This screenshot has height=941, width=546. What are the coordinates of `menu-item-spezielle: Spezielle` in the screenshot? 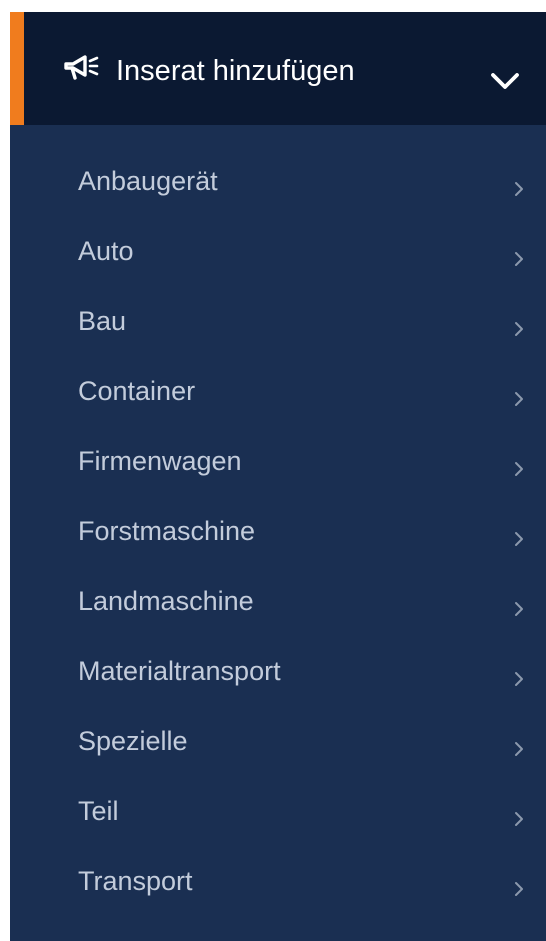 It's located at (278, 743).